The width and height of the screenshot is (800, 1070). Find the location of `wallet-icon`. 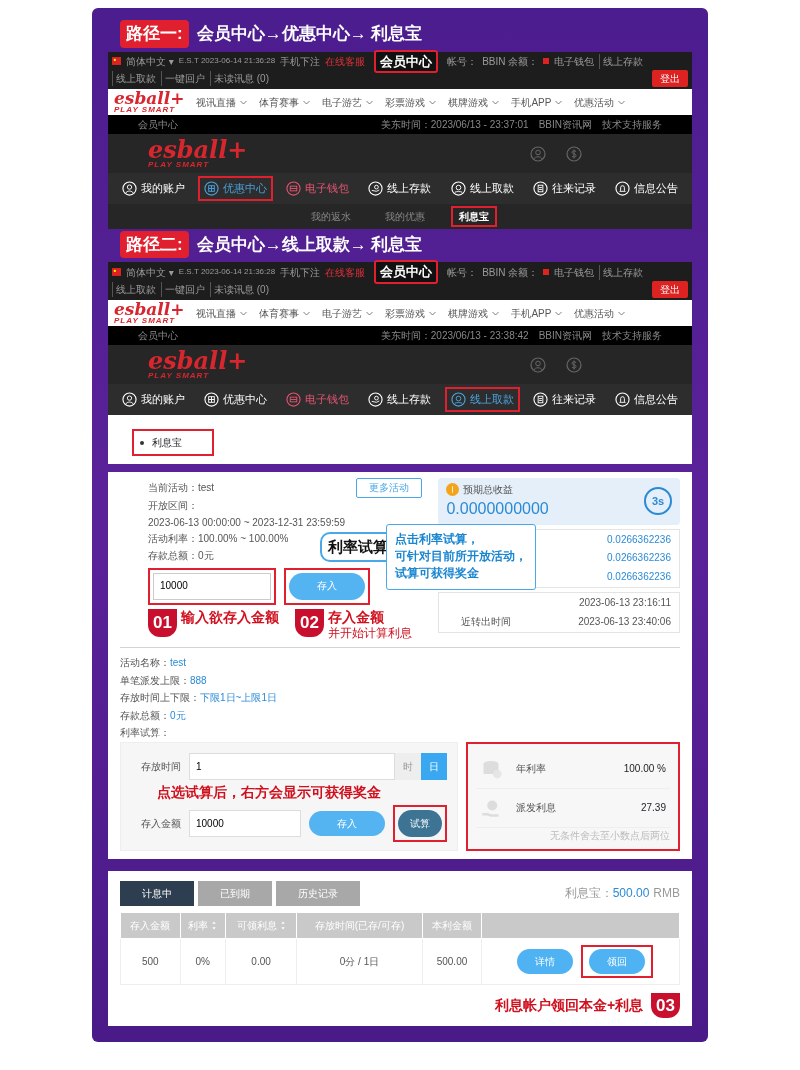

wallet-icon is located at coordinates (294, 188).